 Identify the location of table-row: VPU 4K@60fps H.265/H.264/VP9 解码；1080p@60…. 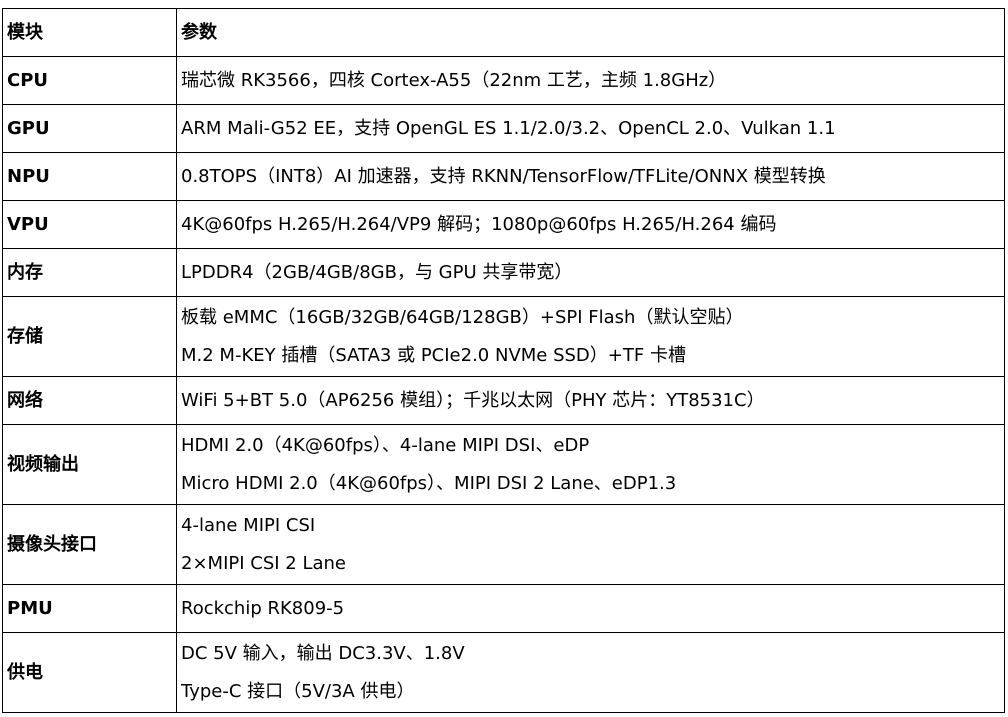
(503, 224).